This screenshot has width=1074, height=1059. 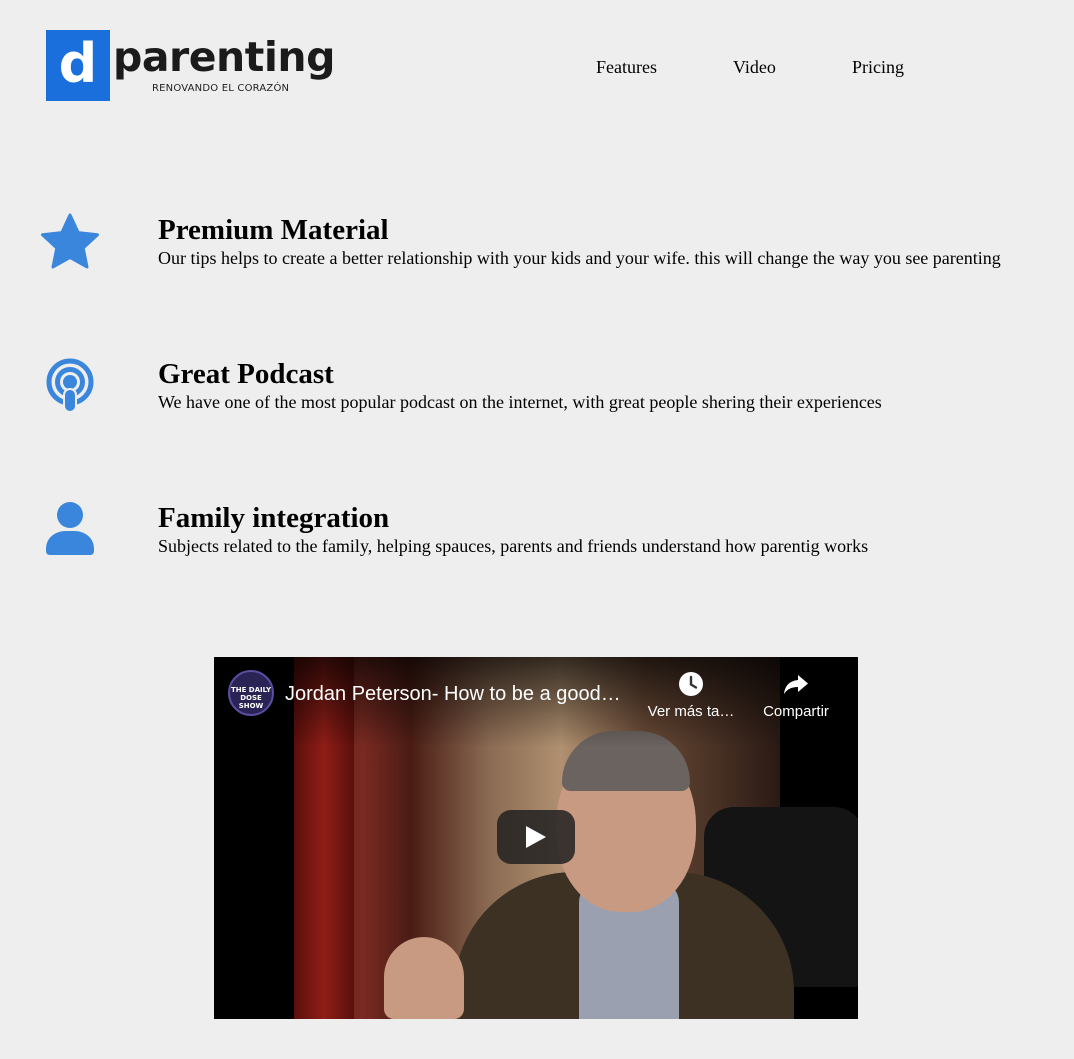 I want to click on logo-tagline: RENOVANDO EL CORAZÓN, so click(x=221, y=88).